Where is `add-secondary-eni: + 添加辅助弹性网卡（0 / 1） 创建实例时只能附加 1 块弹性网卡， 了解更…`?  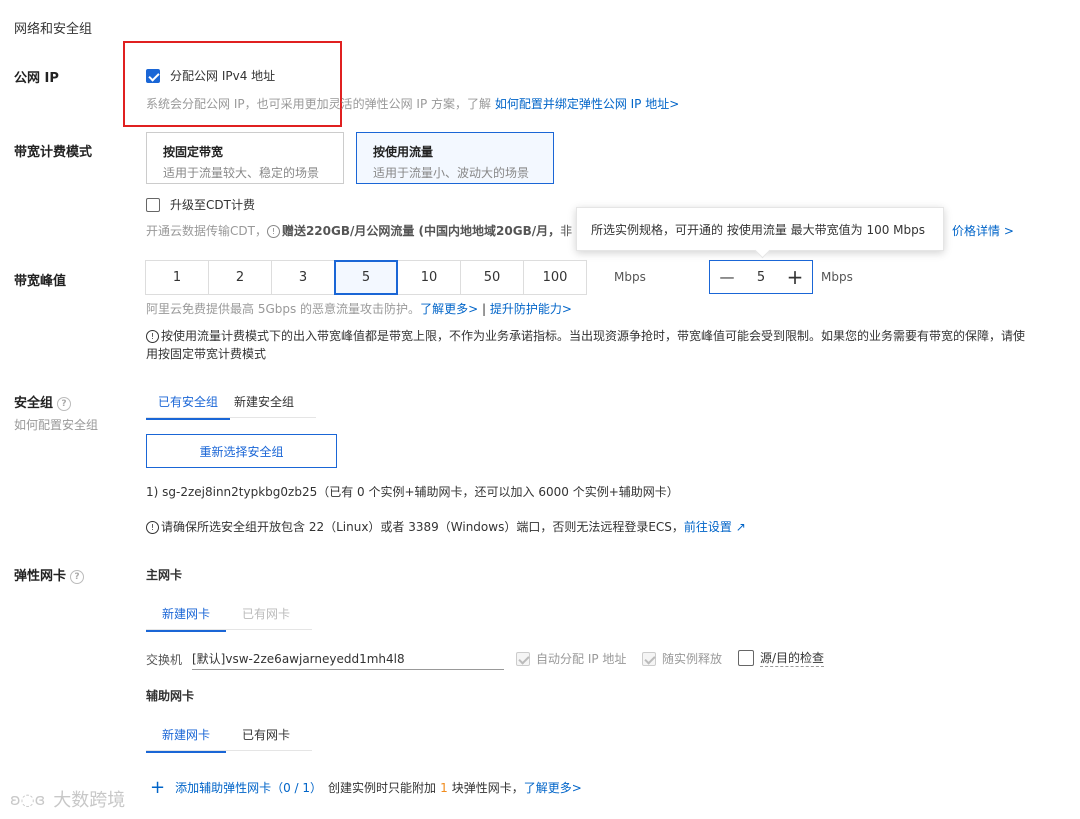 add-secondary-eni: + 添加辅助弹性网卡（0 / 1） 创建实例时只能附加 1 块弹性网卡， 了解更… is located at coordinates (366, 787).